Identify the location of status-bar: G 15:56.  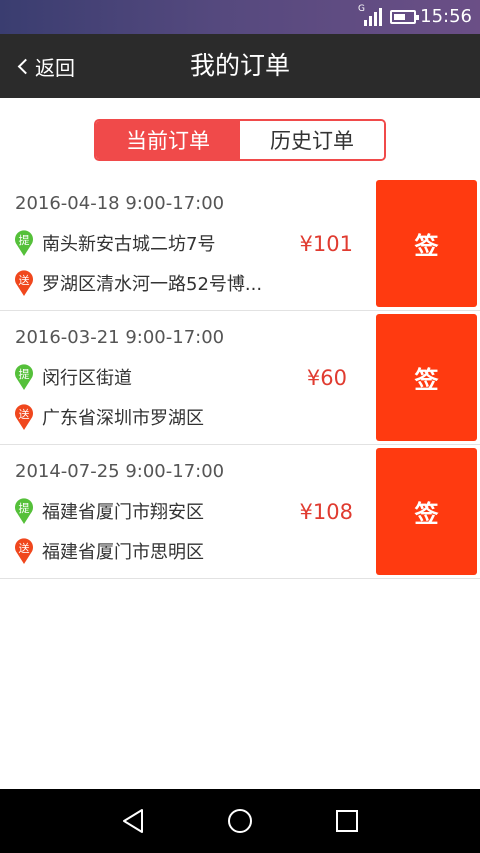
(240, 17).